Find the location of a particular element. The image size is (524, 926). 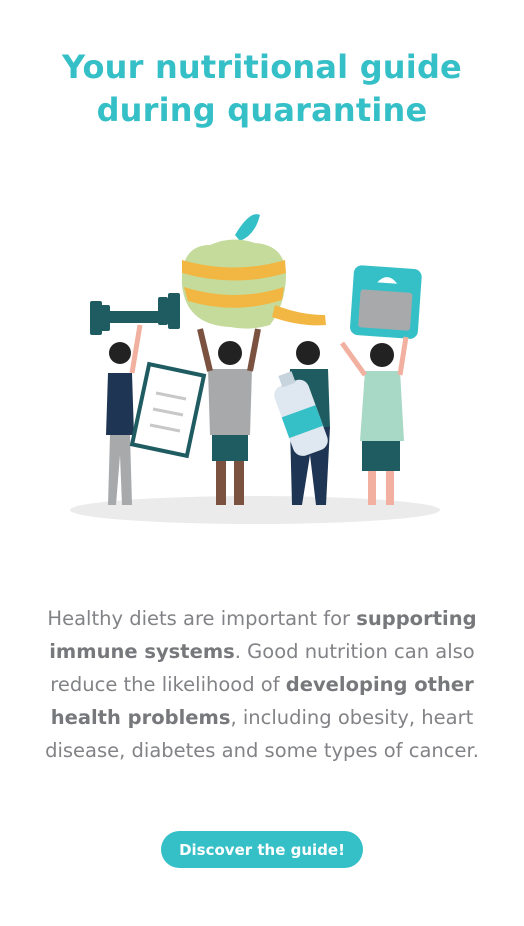

page-title: Your nutritional guide during quarantine is located at coordinates (262, 89).